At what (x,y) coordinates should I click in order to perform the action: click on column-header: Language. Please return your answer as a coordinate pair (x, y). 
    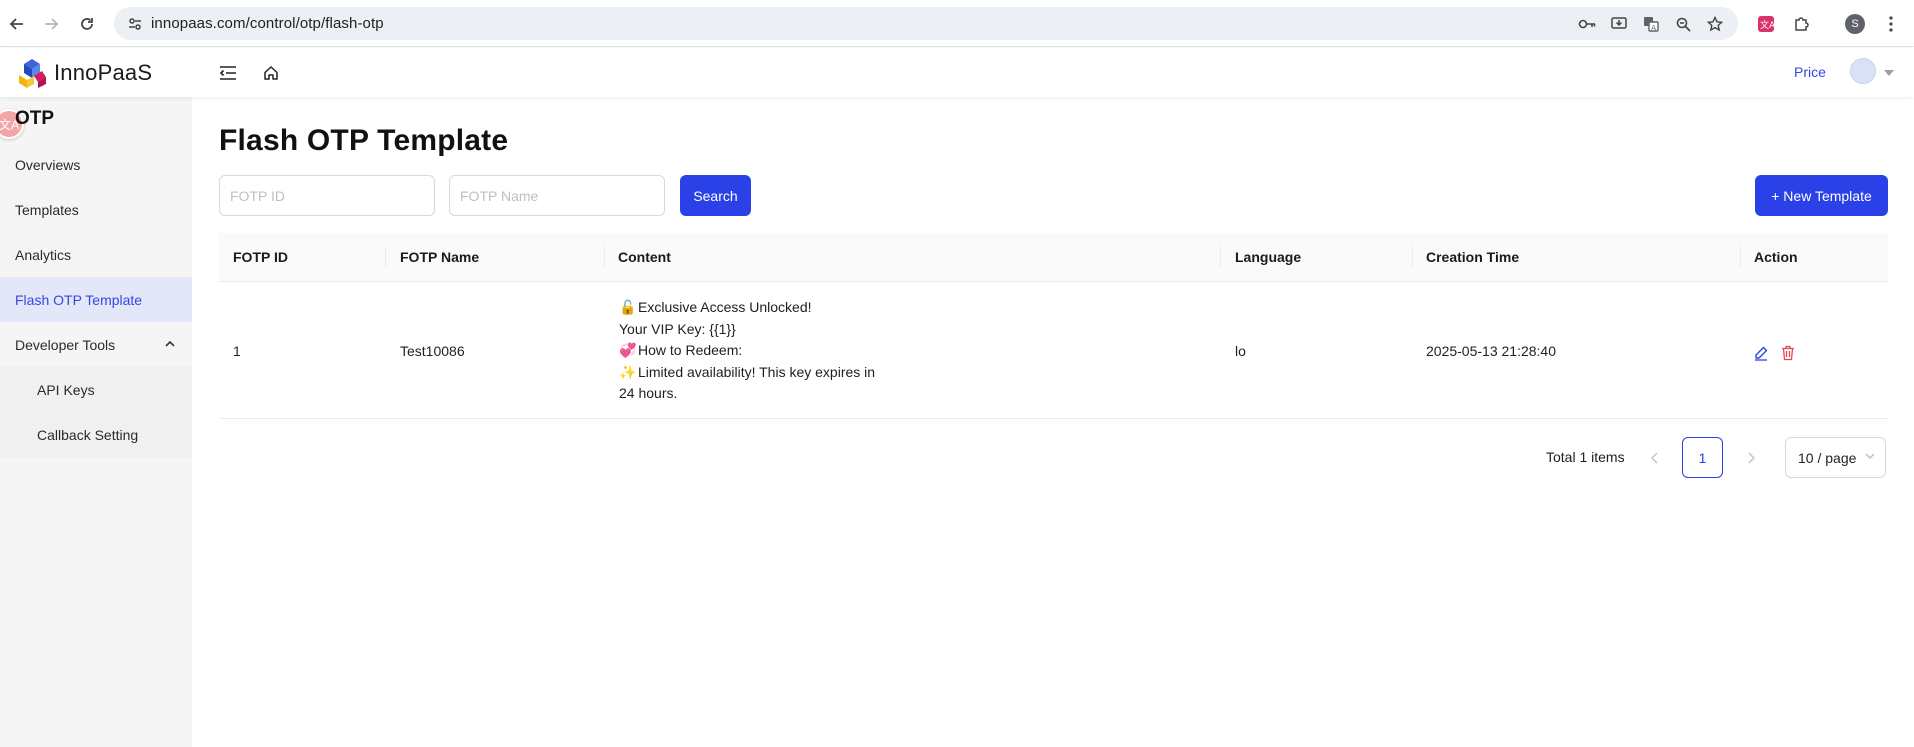
    Looking at the image, I should click on (1268, 257).